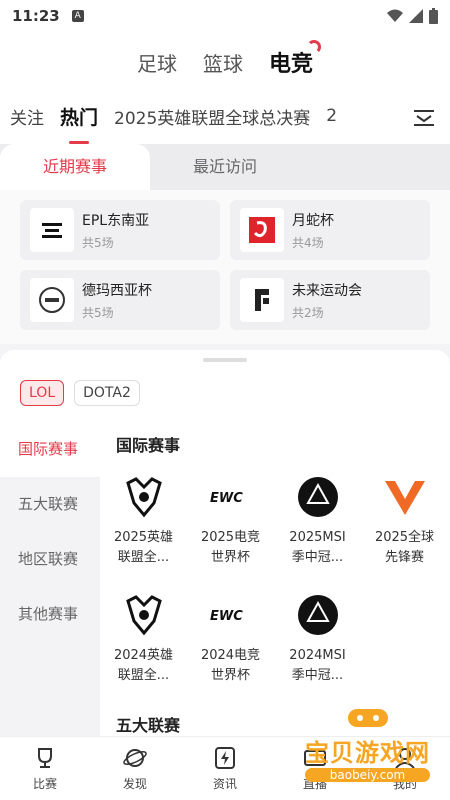 The width and height of the screenshot is (450, 800). I want to click on category-tabs: 关注 热门 2025英雄联盟全球总决赛 2, so click(225, 118).